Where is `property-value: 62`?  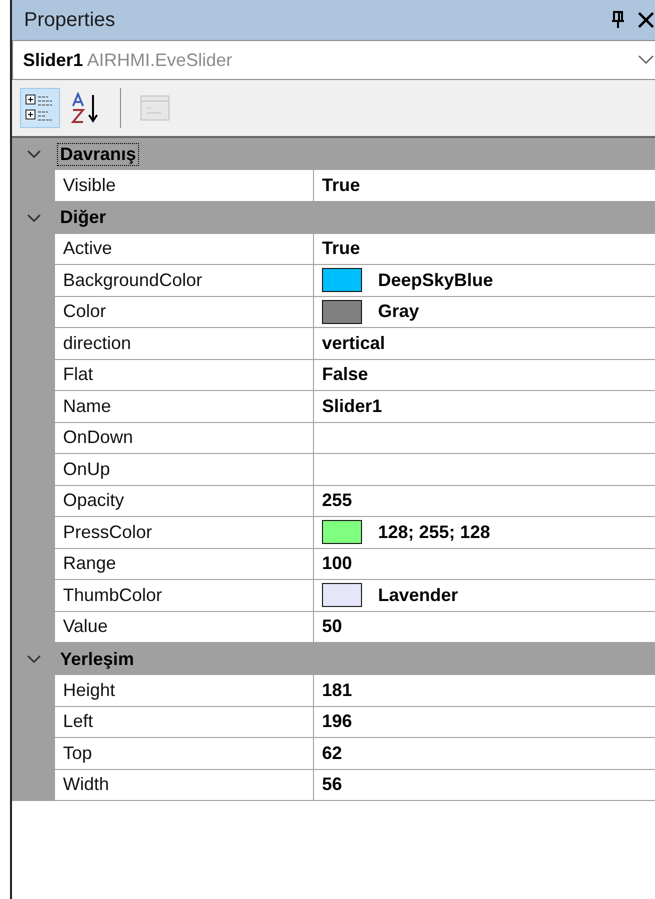
property-value: 62 is located at coordinates (332, 753).